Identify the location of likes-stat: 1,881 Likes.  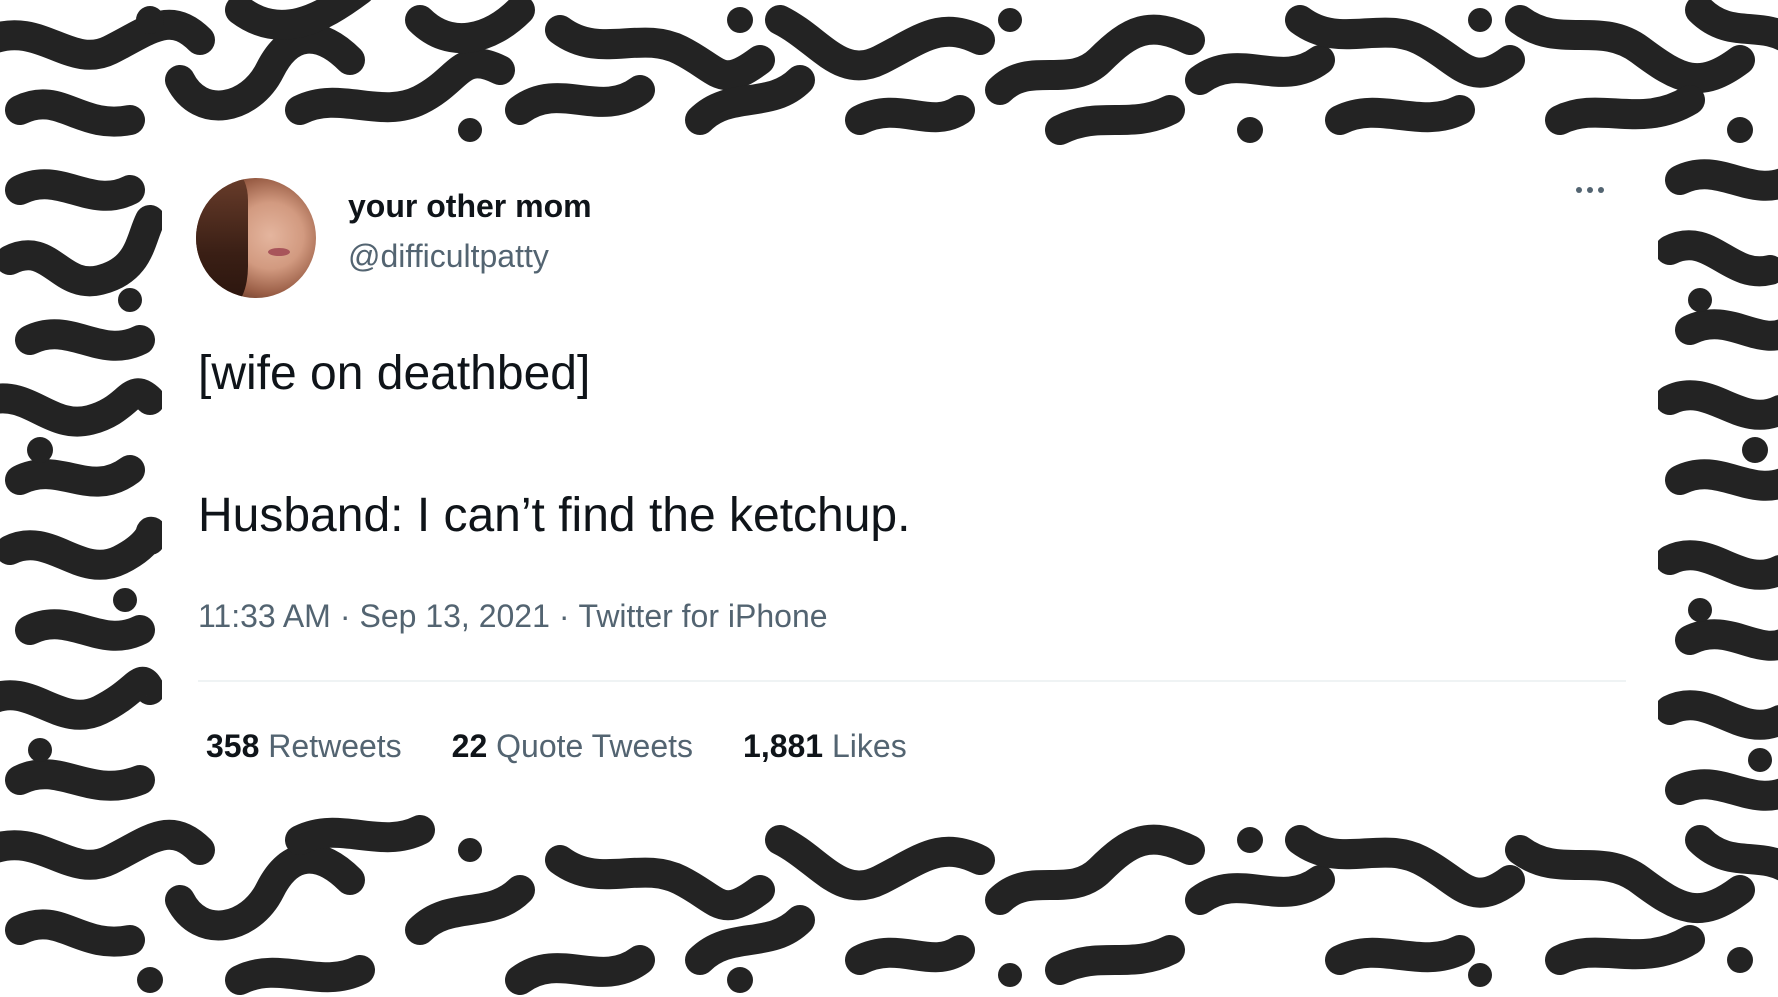
(825, 746).